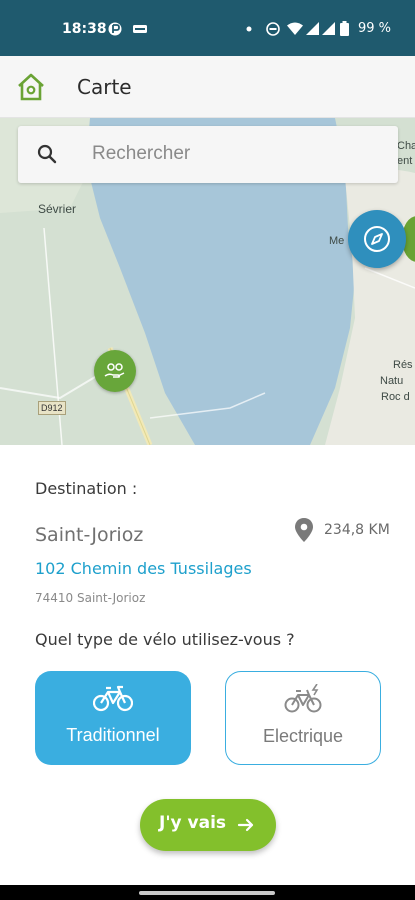 The height and width of the screenshot is (900, 415). Describe the element at coordinates (207, 87) in the screenshot. I see `app-bar: Carte` at that location.